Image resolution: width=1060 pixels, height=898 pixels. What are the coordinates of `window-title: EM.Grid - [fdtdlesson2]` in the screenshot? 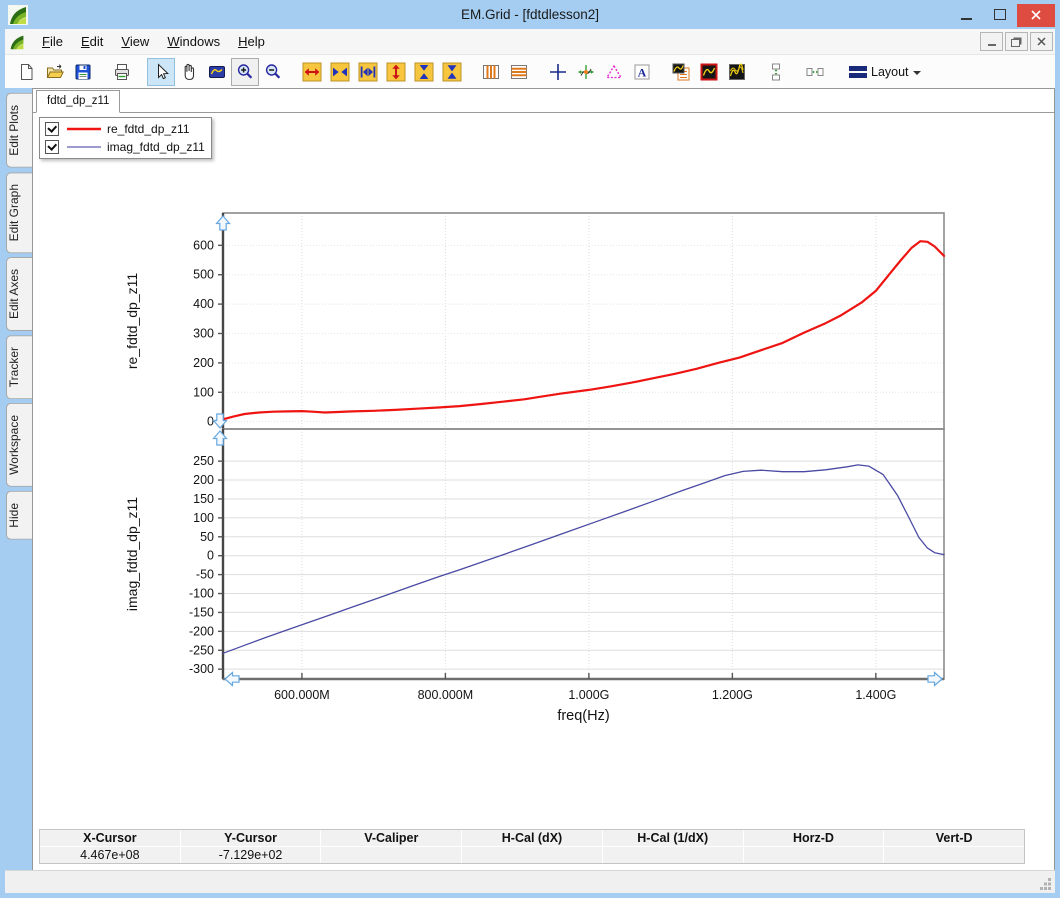 It's located at (530, 14).